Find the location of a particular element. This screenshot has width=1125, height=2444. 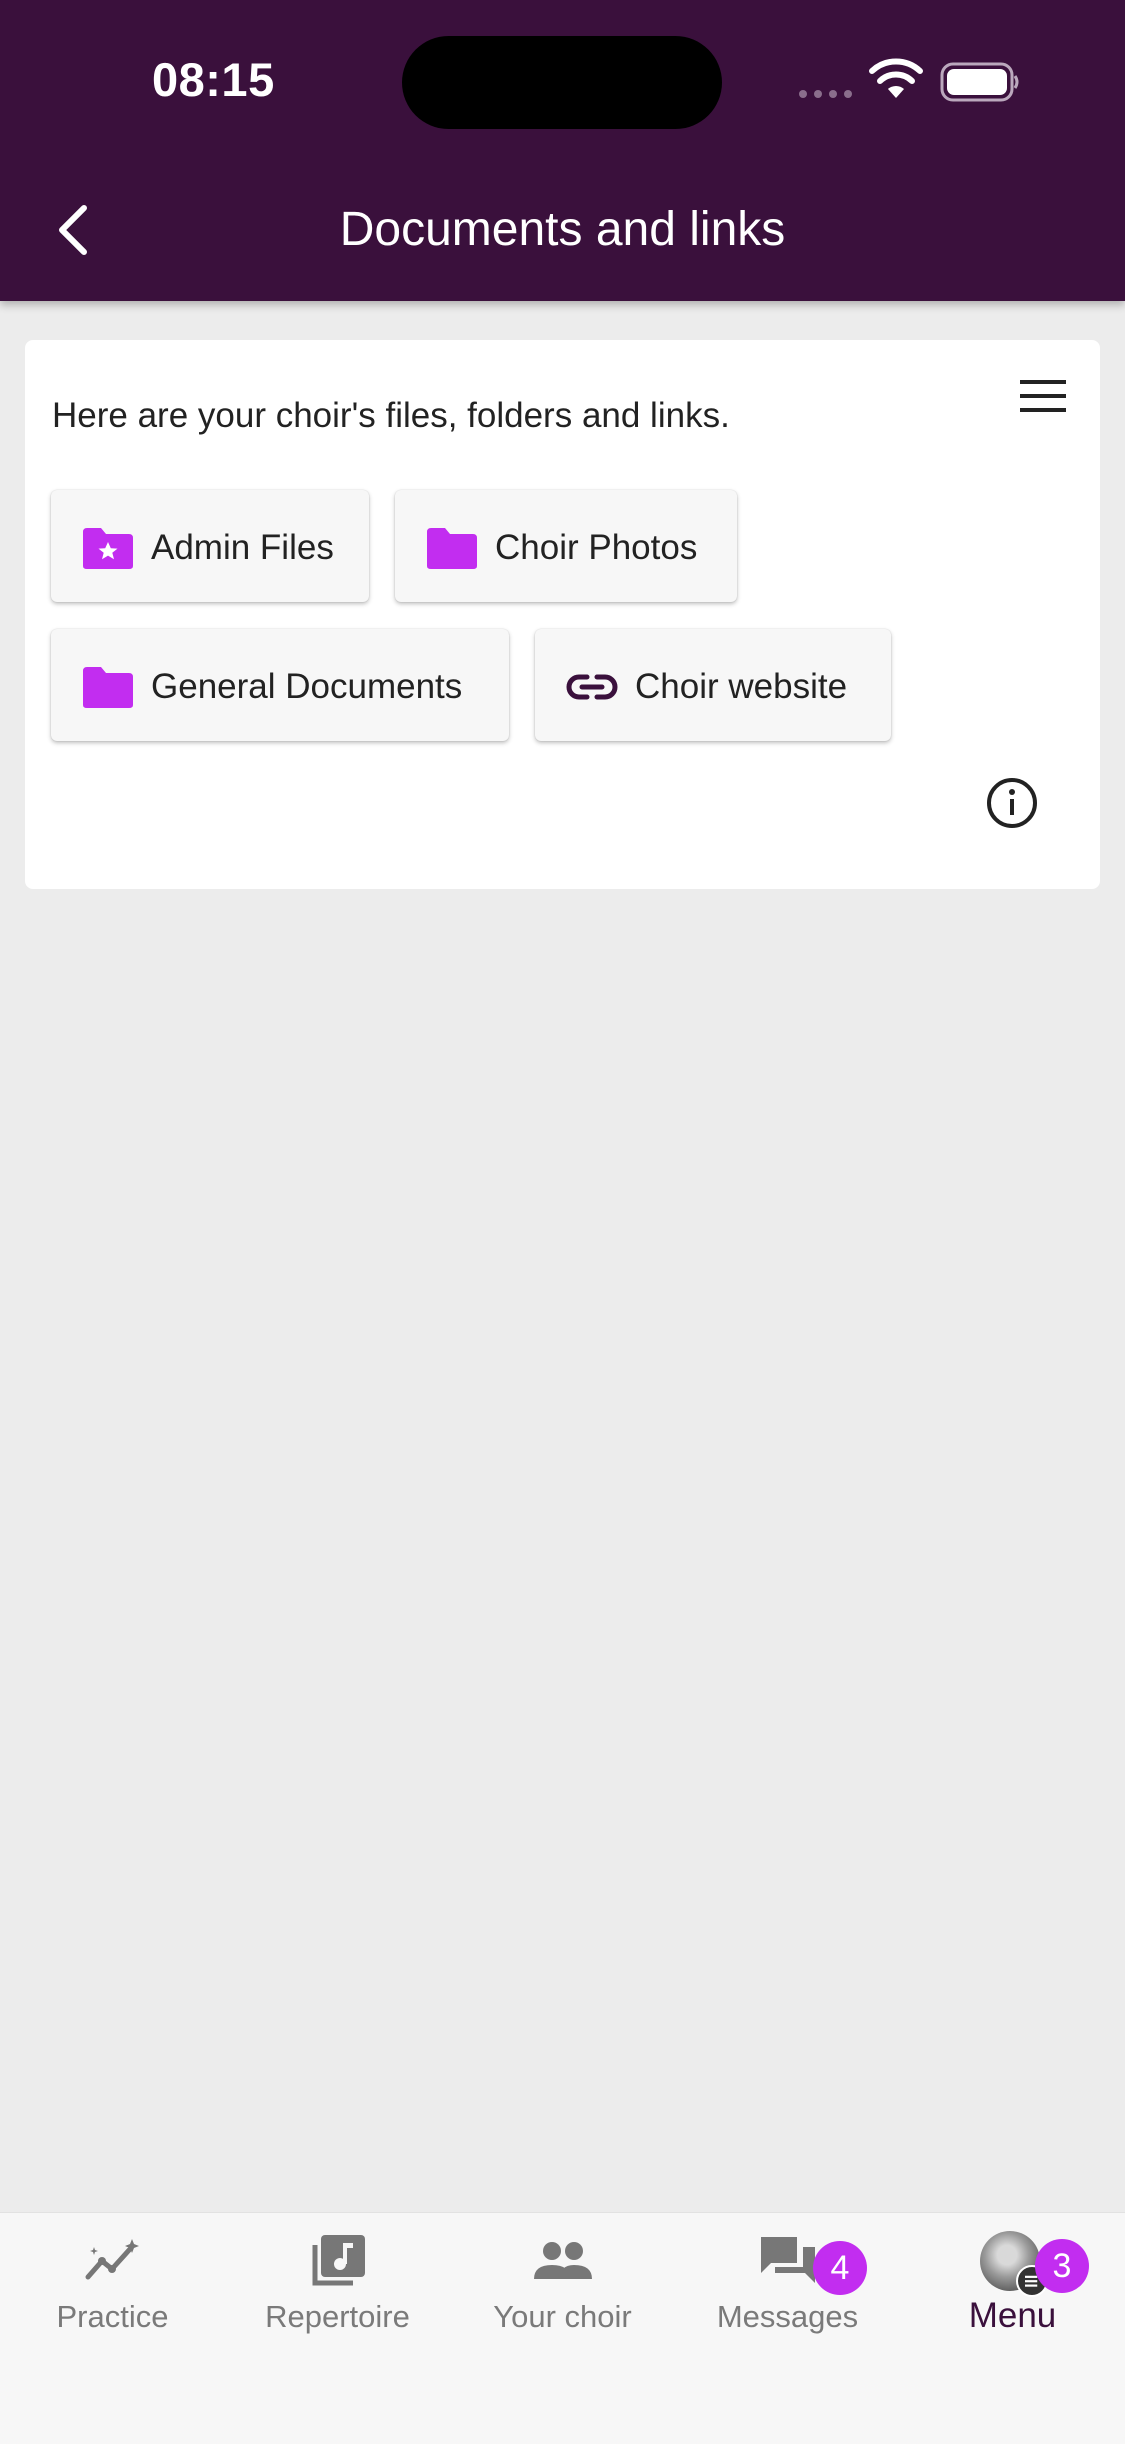

nav-item-messages: 4 Messages is located at coordinates (787, 2283).